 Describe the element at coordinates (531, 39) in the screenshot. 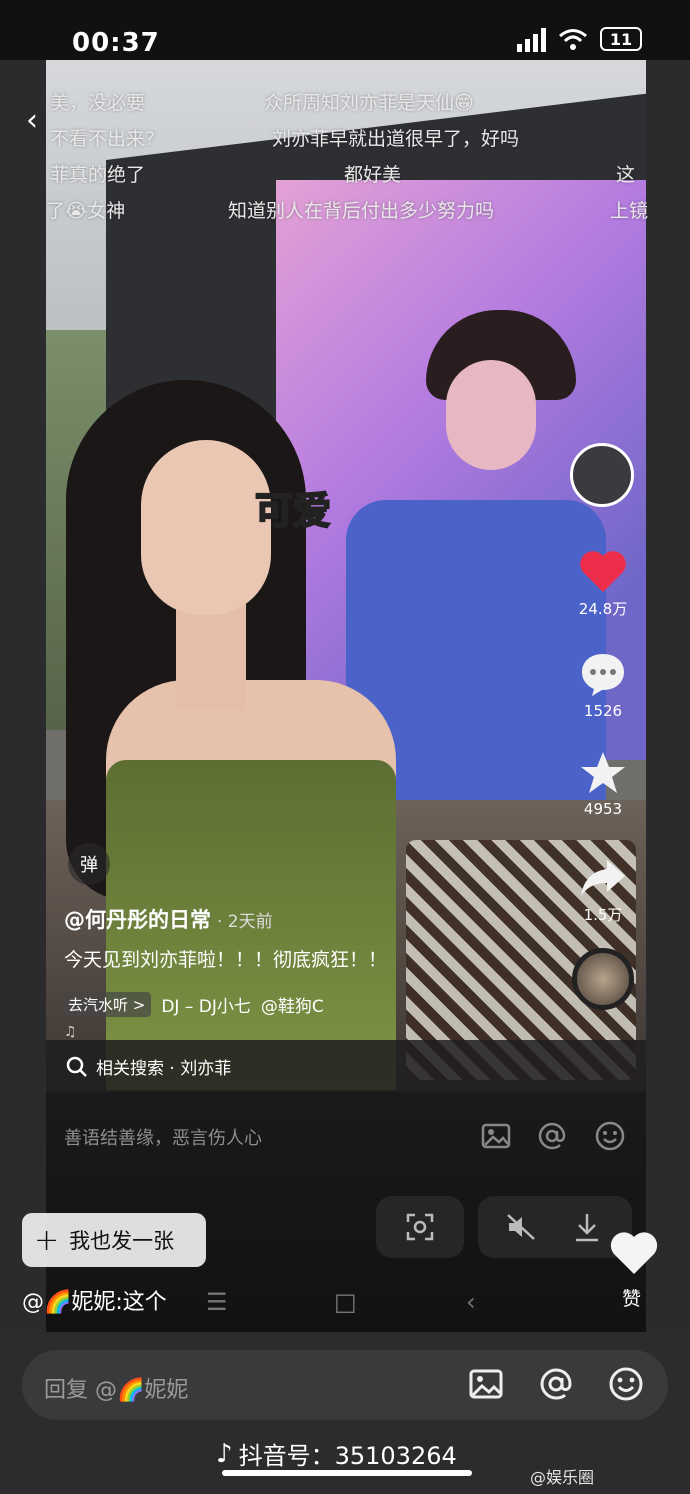

I see `signal-icon` at that location.